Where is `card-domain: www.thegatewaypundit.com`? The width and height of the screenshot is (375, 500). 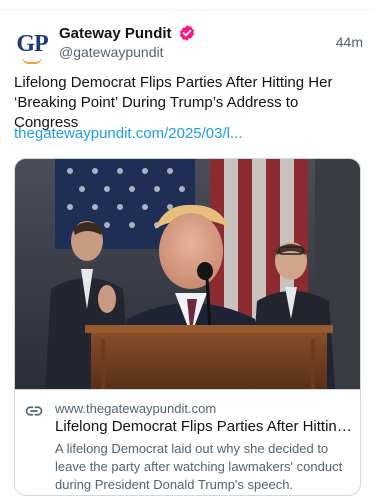 card-domain: www.thegatewaypundit.com is located at coordinates (136, 408).